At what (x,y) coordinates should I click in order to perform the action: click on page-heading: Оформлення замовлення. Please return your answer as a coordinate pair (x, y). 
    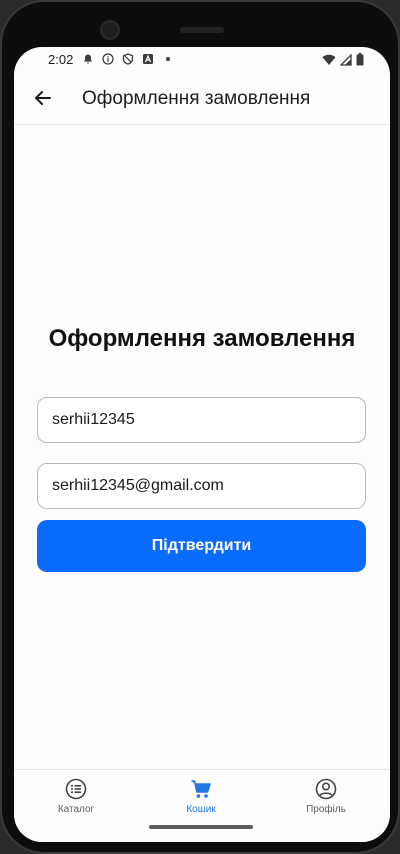
    Looking at the image, I should click on (202, 338).